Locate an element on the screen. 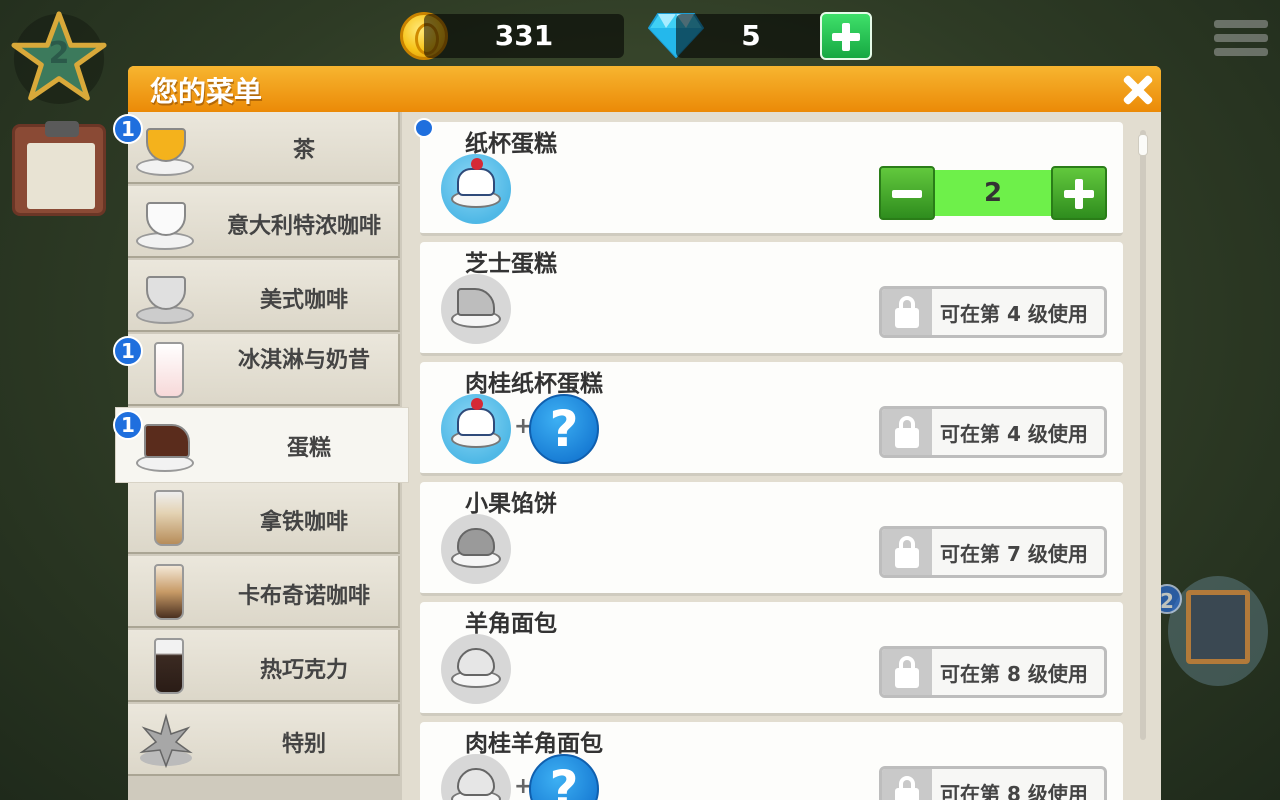 This screenshot has height=800, width=1280. cake-icon is located at coordinates (166, 444).